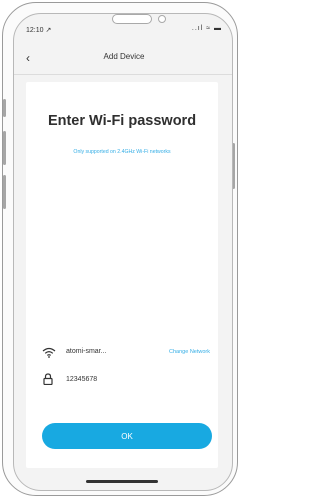 The image size is (320, 499). Describe the element at coordinates (124, 31) in the screenshot. I see `status-bar: 12:10 ↗ ..ıl ≈ ▬` at that location.